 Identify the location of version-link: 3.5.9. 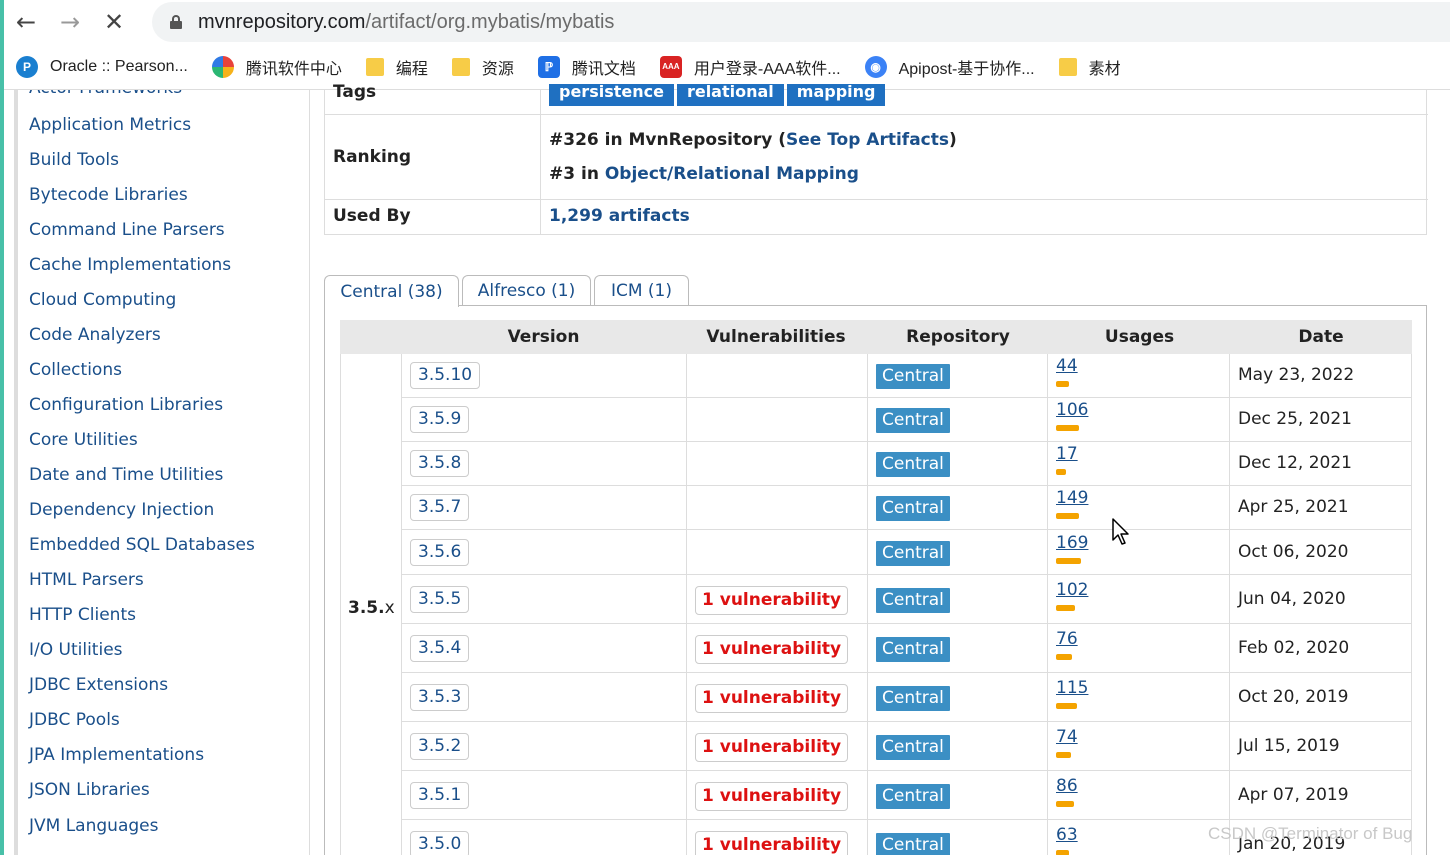
(440, 419).